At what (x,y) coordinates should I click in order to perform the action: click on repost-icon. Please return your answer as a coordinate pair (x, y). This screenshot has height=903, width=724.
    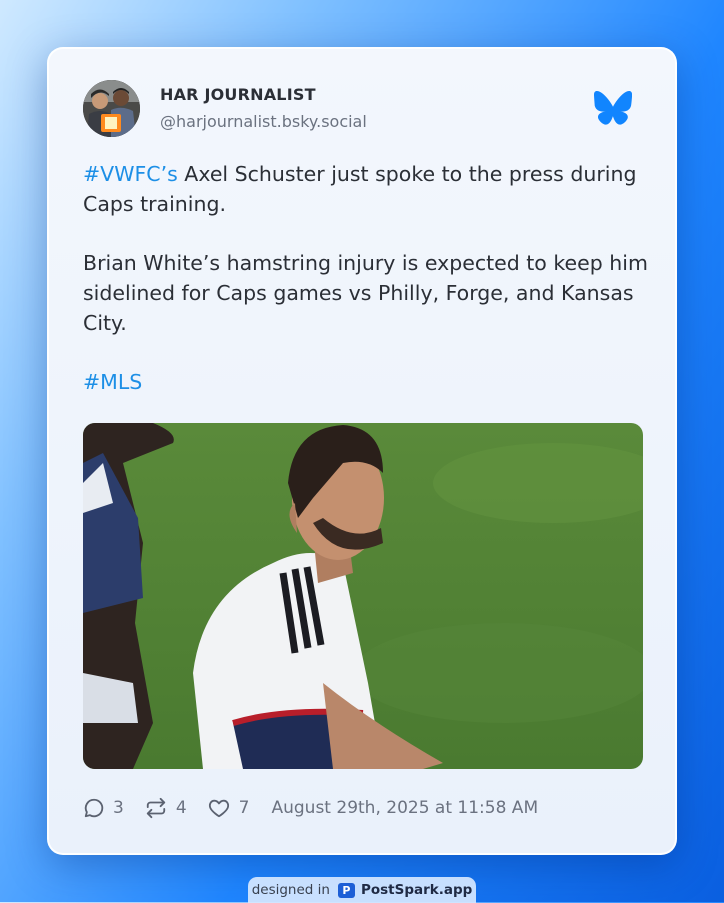
    Looking at the image, I should click on (155, 808).